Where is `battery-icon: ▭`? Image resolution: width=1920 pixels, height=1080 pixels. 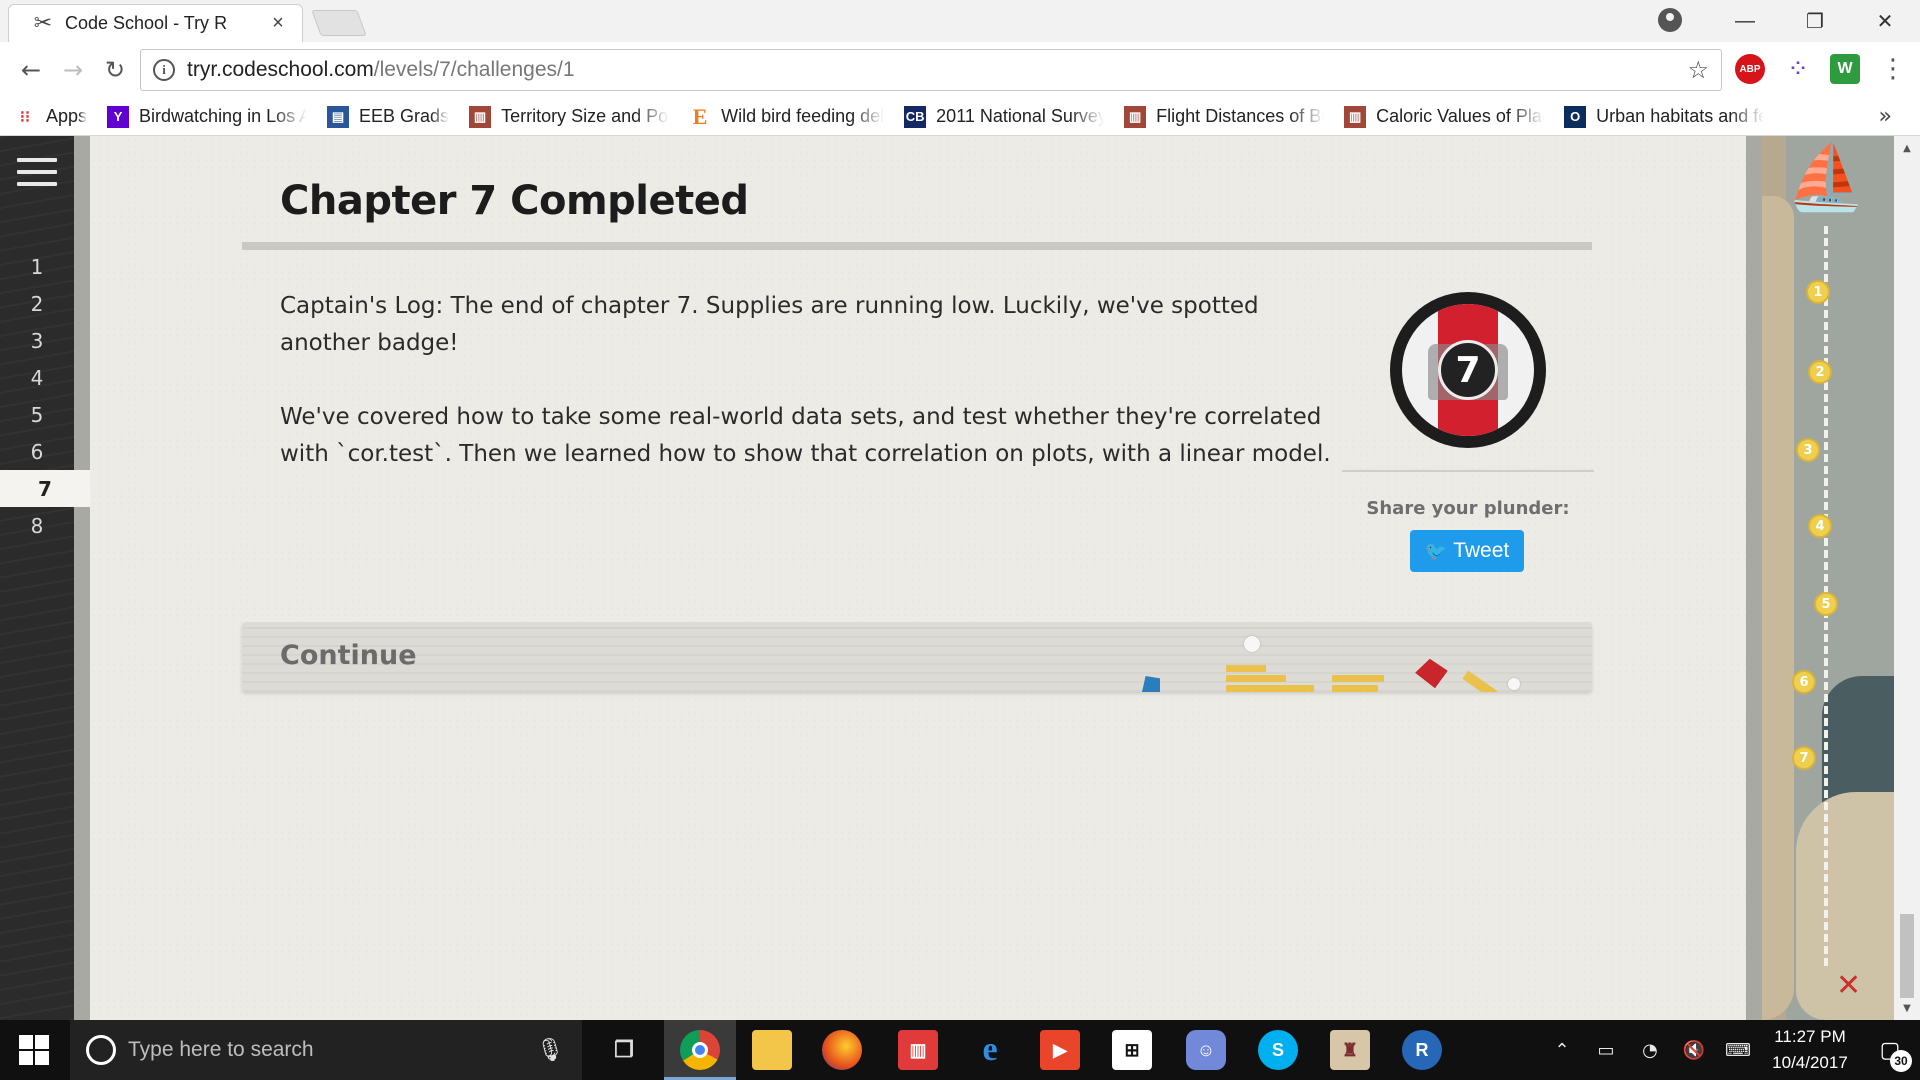 battery-icon: ▭ is located at coordinates (1606, 1050).